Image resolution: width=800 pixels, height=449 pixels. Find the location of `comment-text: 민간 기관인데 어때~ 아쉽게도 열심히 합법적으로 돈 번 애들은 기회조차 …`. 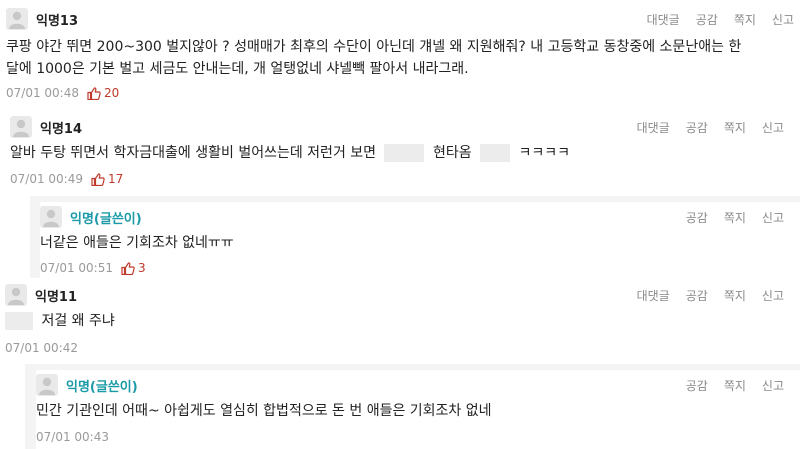

comment-text: 민간 기관인데 어때~ 아쉽게도 열심히 합법적으로 돈 번 애들은 기회조차 … is located at coordinates (264, 411).